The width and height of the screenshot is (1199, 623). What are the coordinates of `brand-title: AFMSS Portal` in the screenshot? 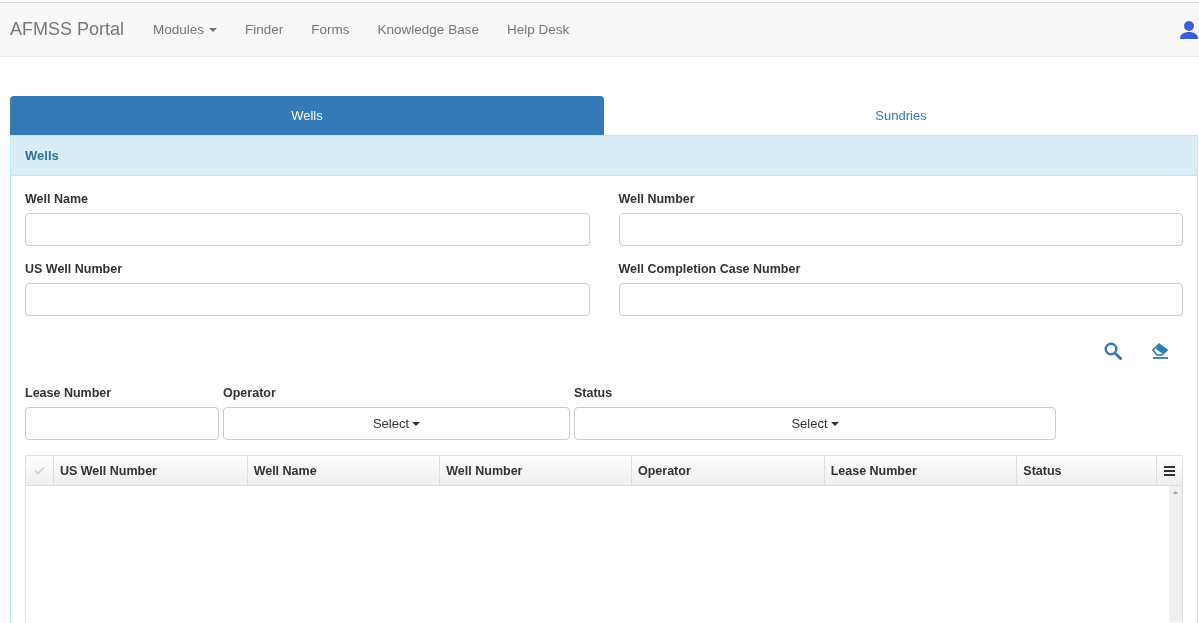 It's located at (67, 29).